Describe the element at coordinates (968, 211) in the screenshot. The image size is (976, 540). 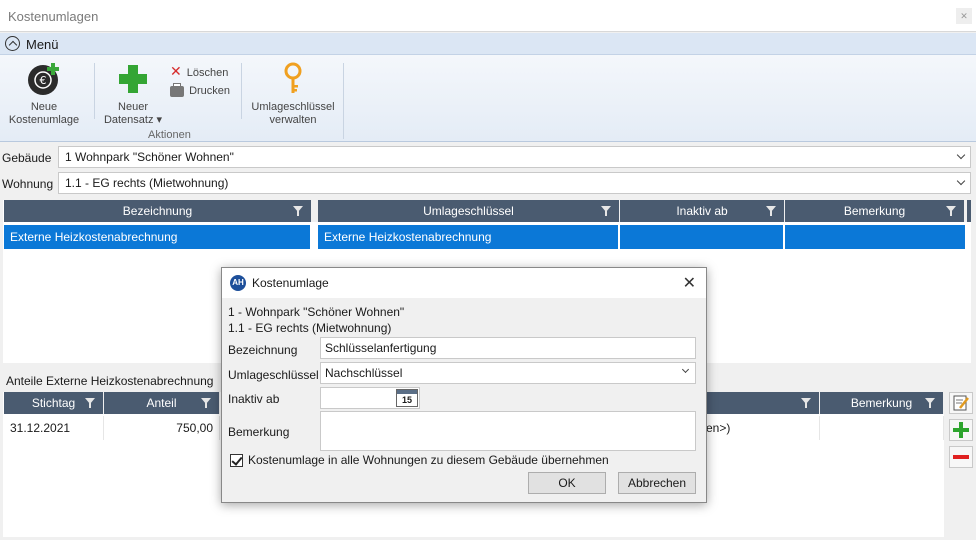
I see `column-splitter` at that location.